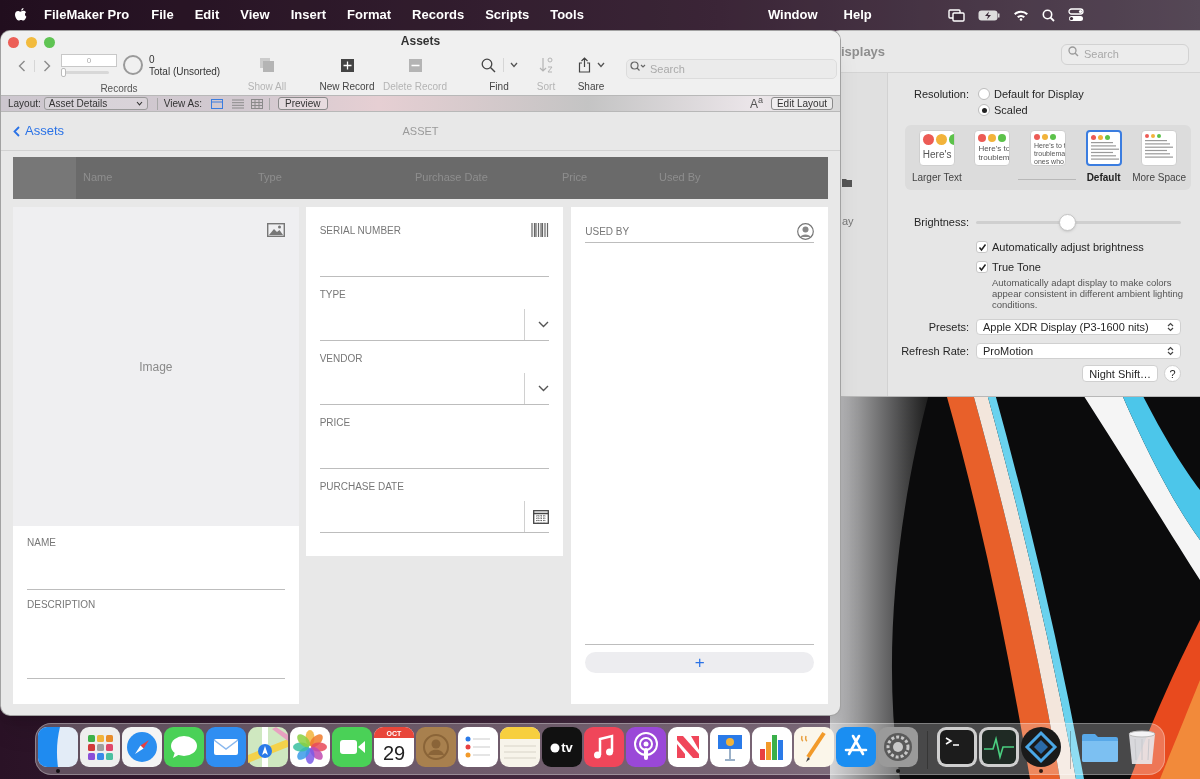  I want to click on edit-layout-button: Edit Layout, so click(801, 103).